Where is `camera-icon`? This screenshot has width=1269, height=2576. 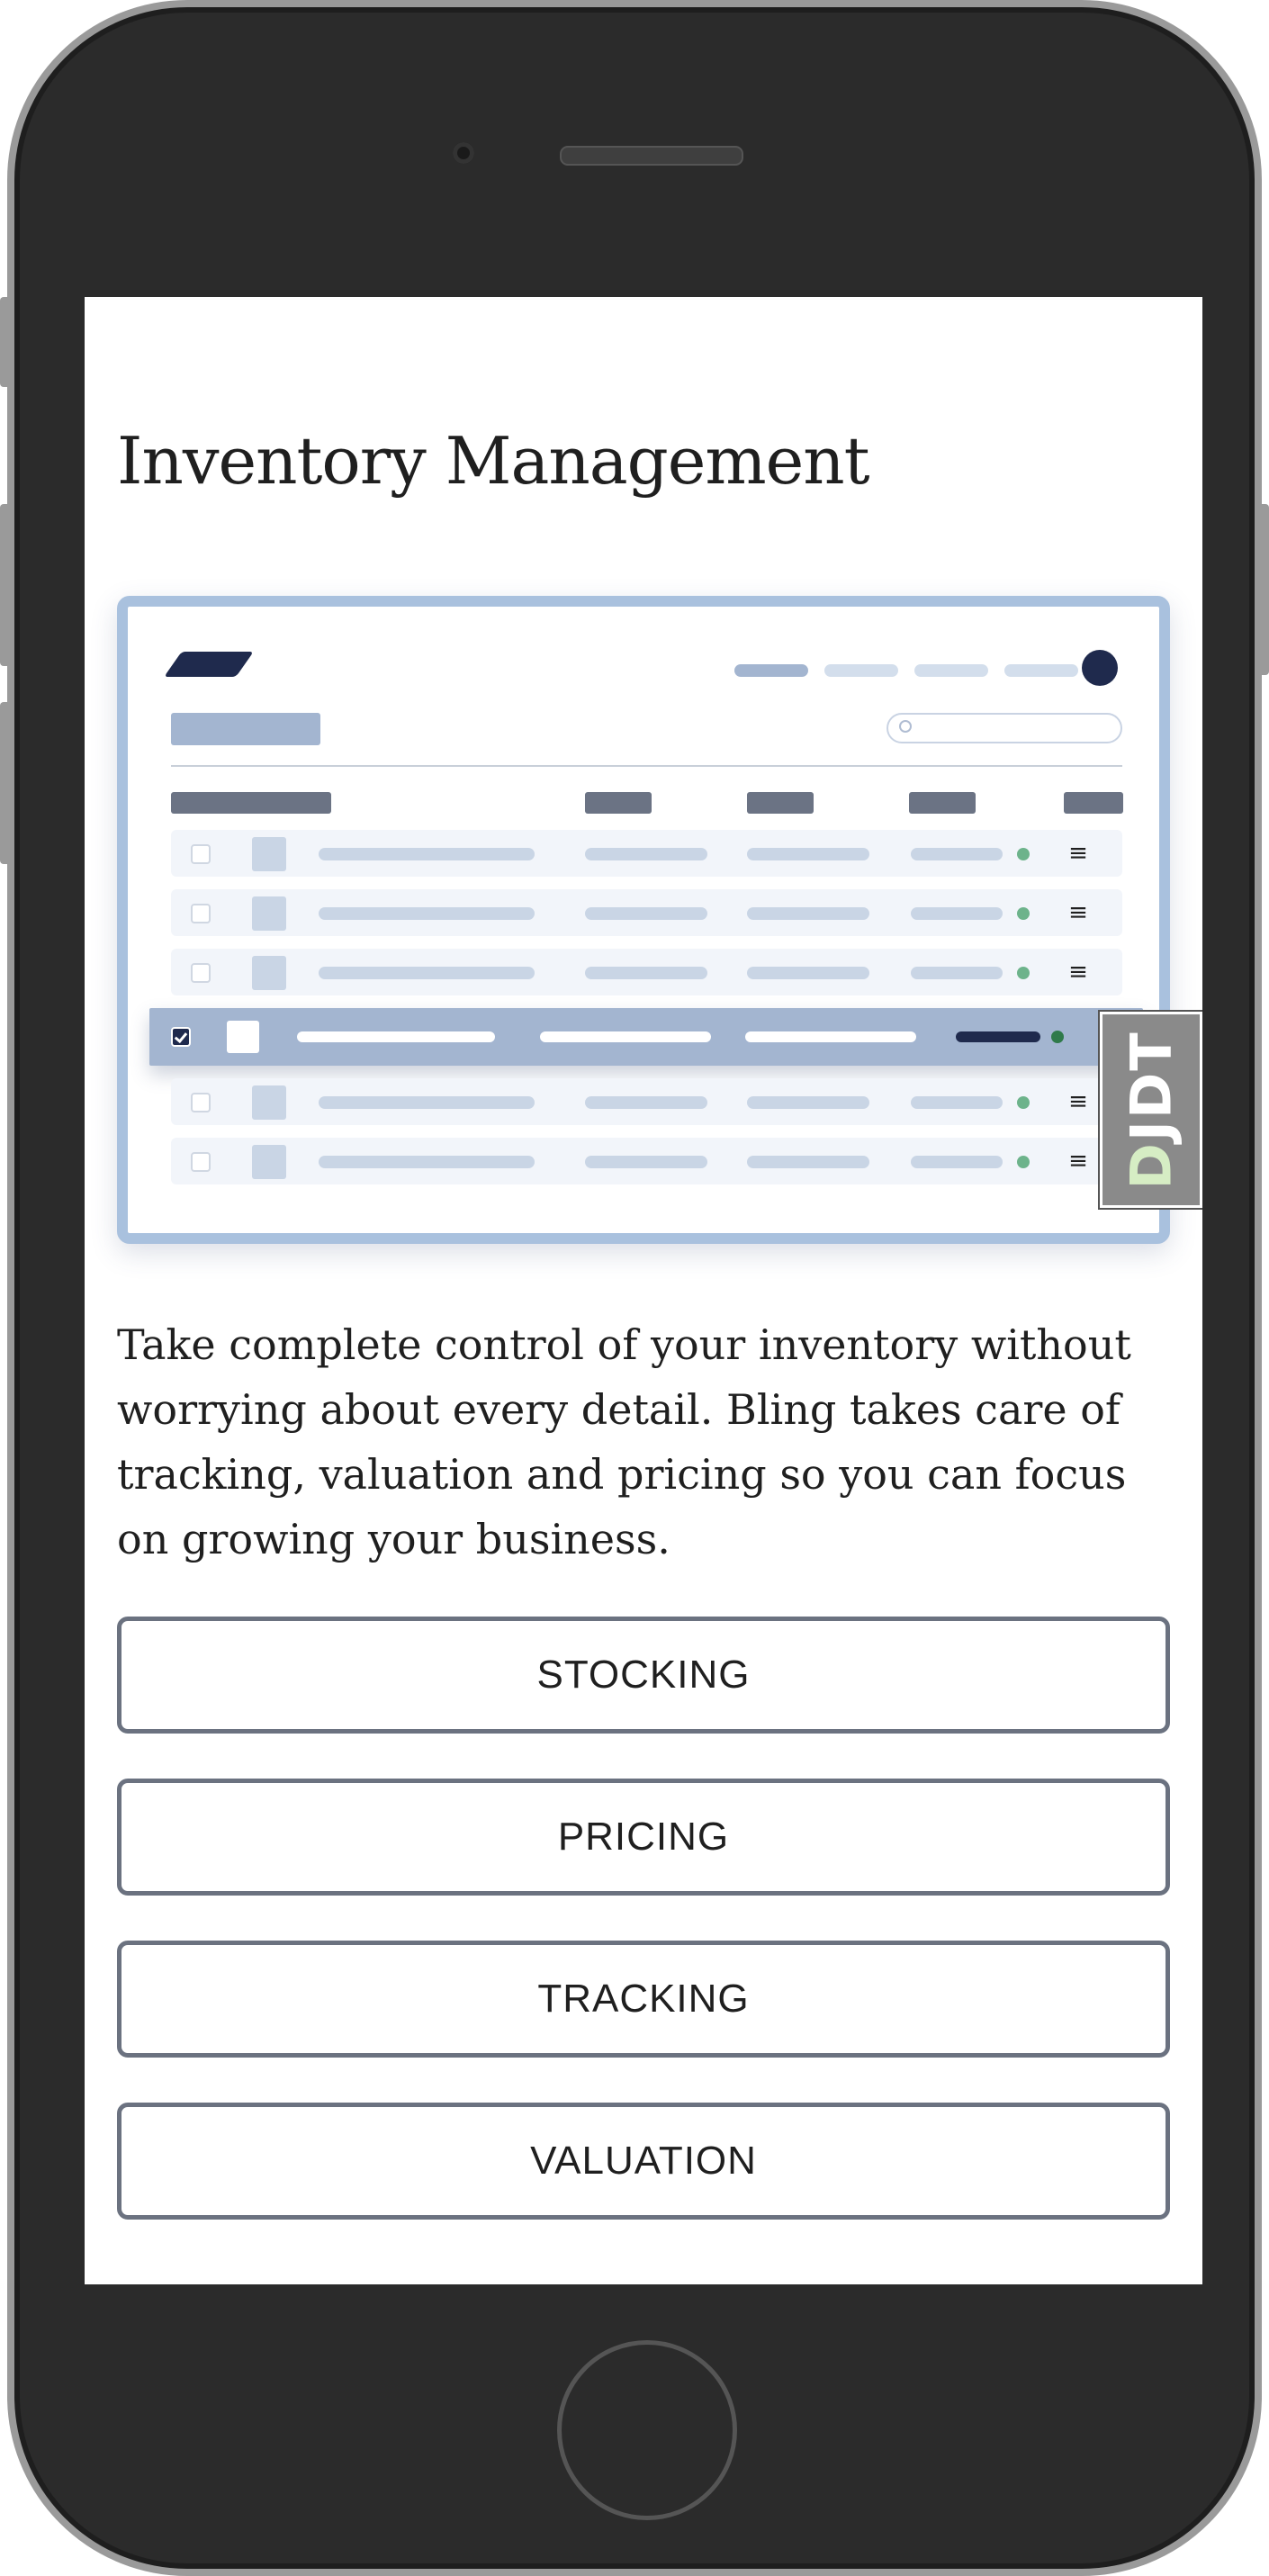 camera-icon is located at coordinates (463, 153).